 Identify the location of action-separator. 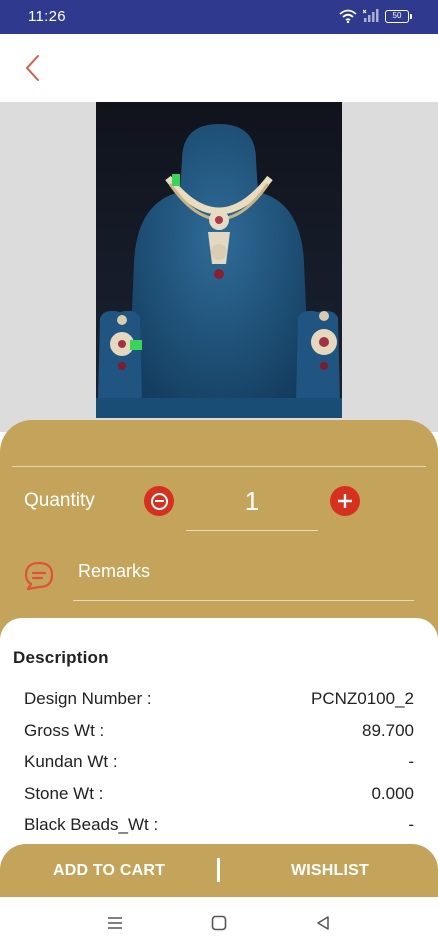
(218, 870).